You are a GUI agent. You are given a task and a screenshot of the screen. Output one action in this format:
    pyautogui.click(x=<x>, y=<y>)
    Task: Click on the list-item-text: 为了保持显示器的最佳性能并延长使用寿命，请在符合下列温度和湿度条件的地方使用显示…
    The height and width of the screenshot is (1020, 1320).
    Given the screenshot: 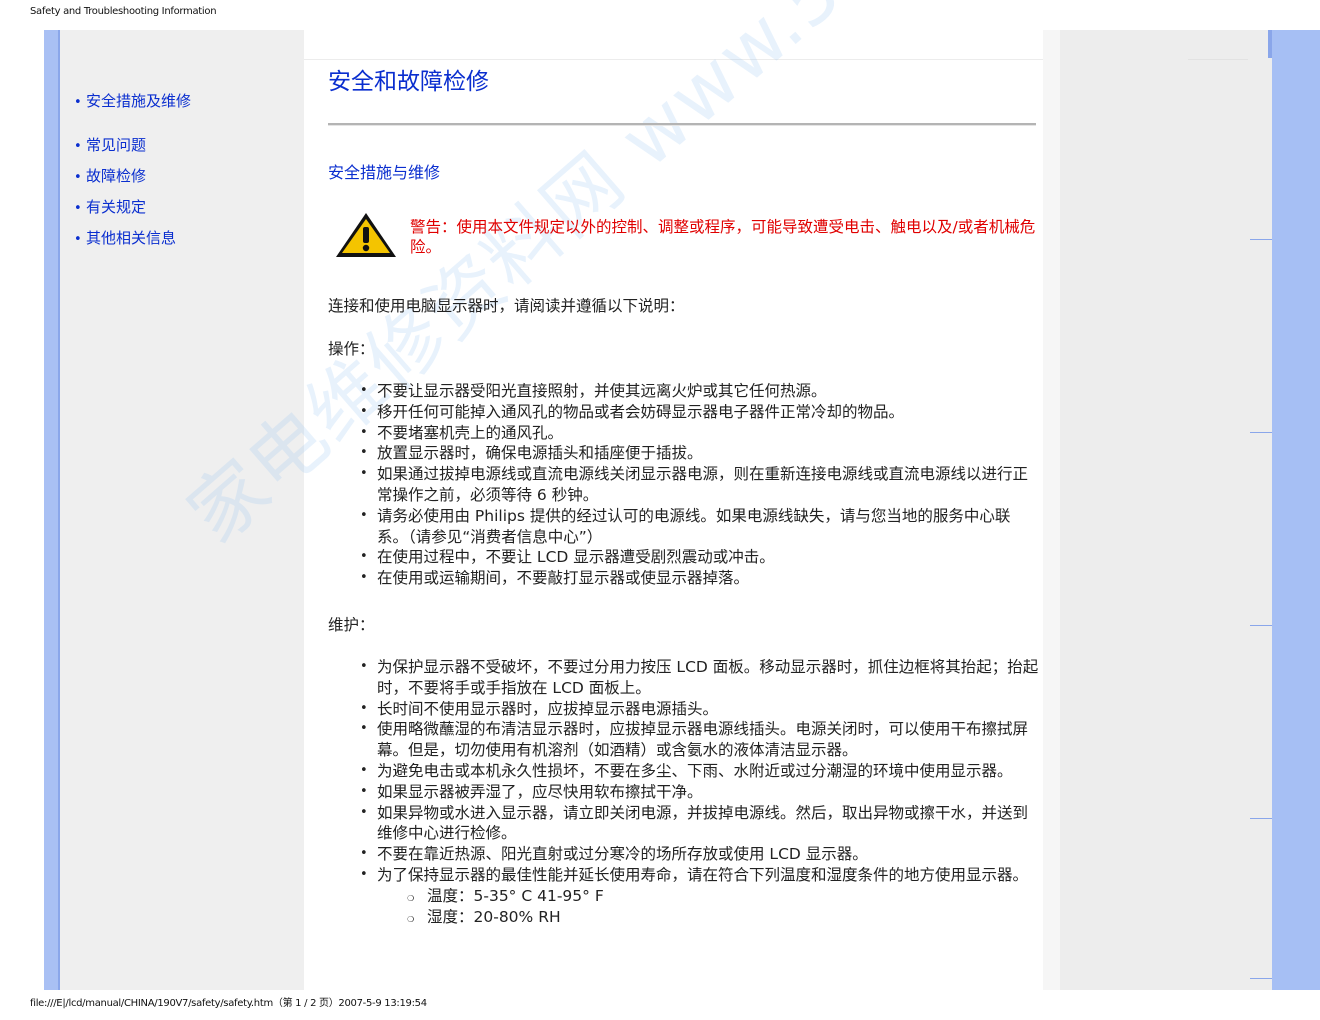 What is the action you would take?
    pyautogui.click(x=703, y=874)
    